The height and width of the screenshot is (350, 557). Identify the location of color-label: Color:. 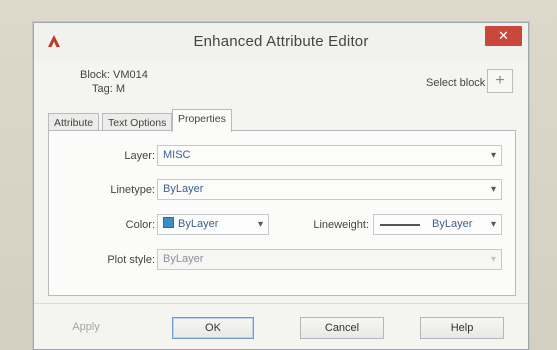
(140, 225).